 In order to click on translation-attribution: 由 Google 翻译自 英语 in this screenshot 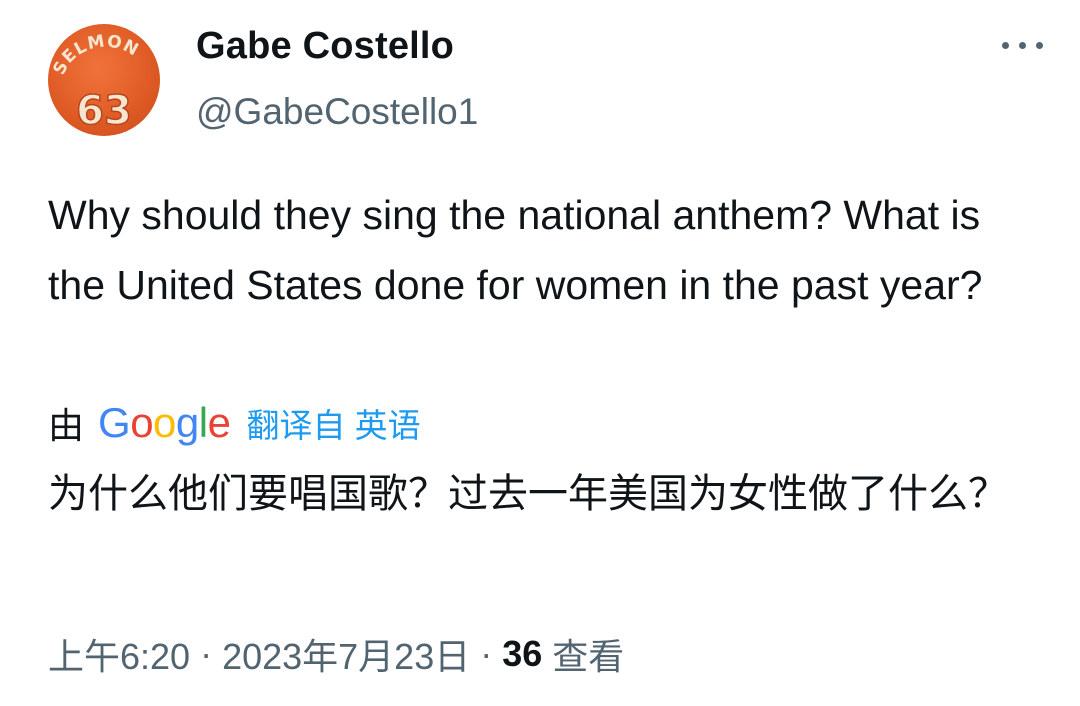, I will do `click(234, 423)`.